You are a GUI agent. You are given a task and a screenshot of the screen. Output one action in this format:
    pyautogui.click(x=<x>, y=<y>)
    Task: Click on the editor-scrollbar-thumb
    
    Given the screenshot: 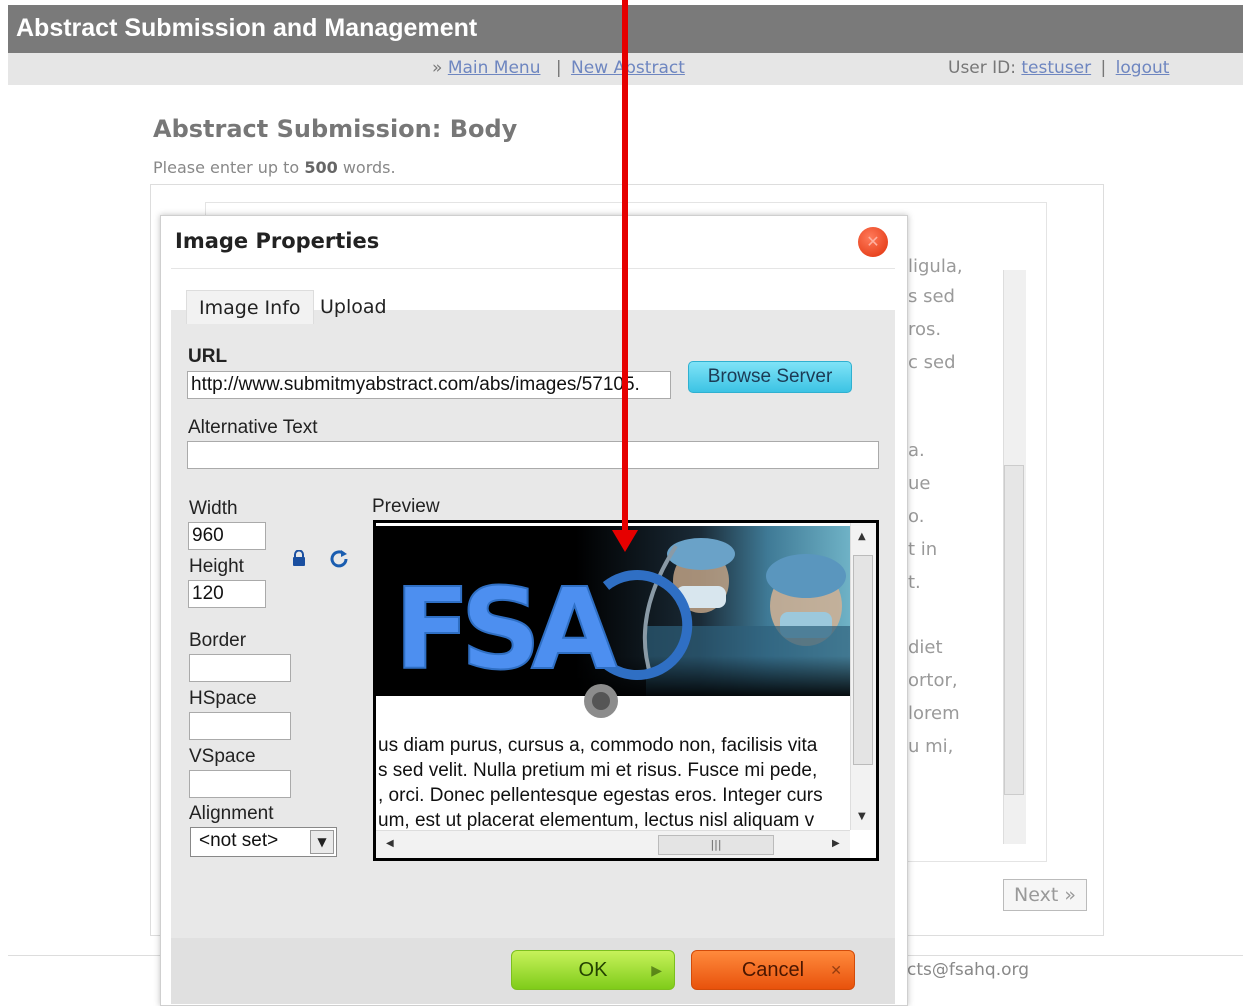 What is the action you would take?
    pyautogui.click(x=1014, y=630)
    